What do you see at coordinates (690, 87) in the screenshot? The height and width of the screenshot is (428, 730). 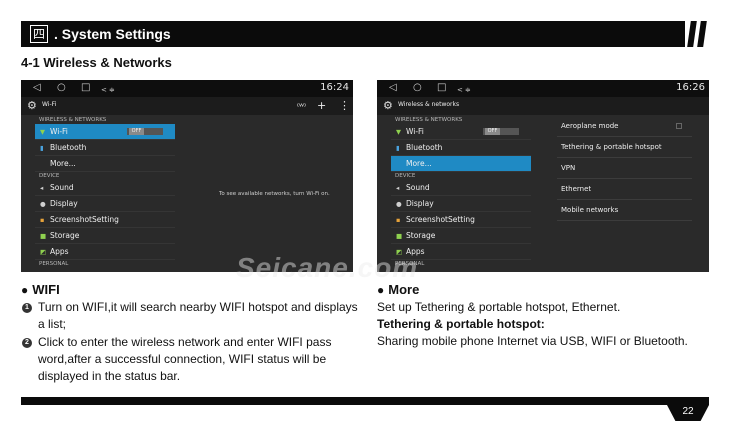 I see `status-clock: 16:26` at bounding box center [690, 87].